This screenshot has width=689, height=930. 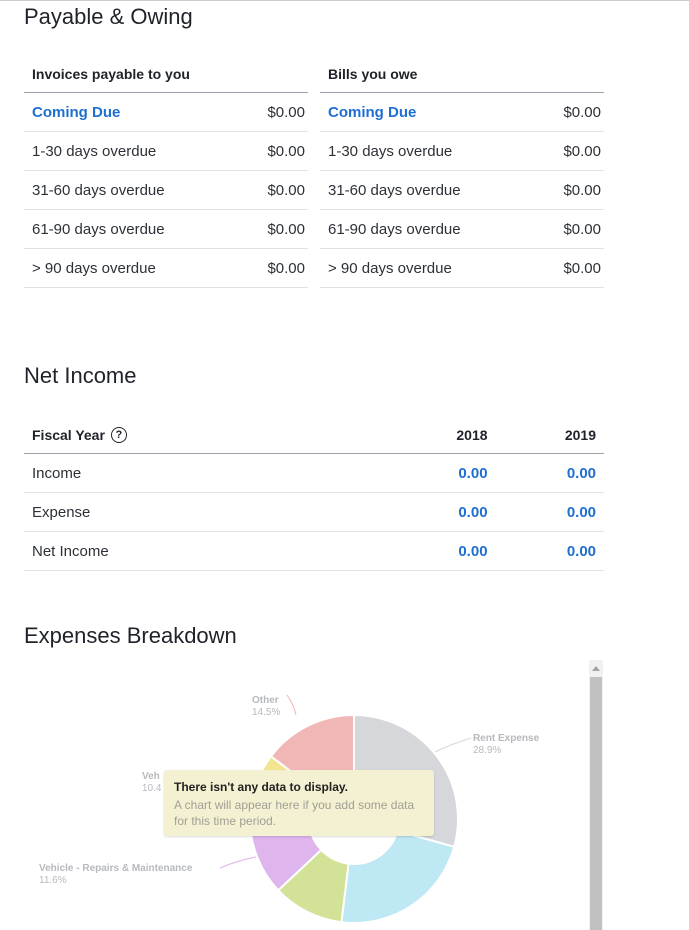 I want to click on invoices-payable-header: Invoices payable to you, so click(x=166, y=74).